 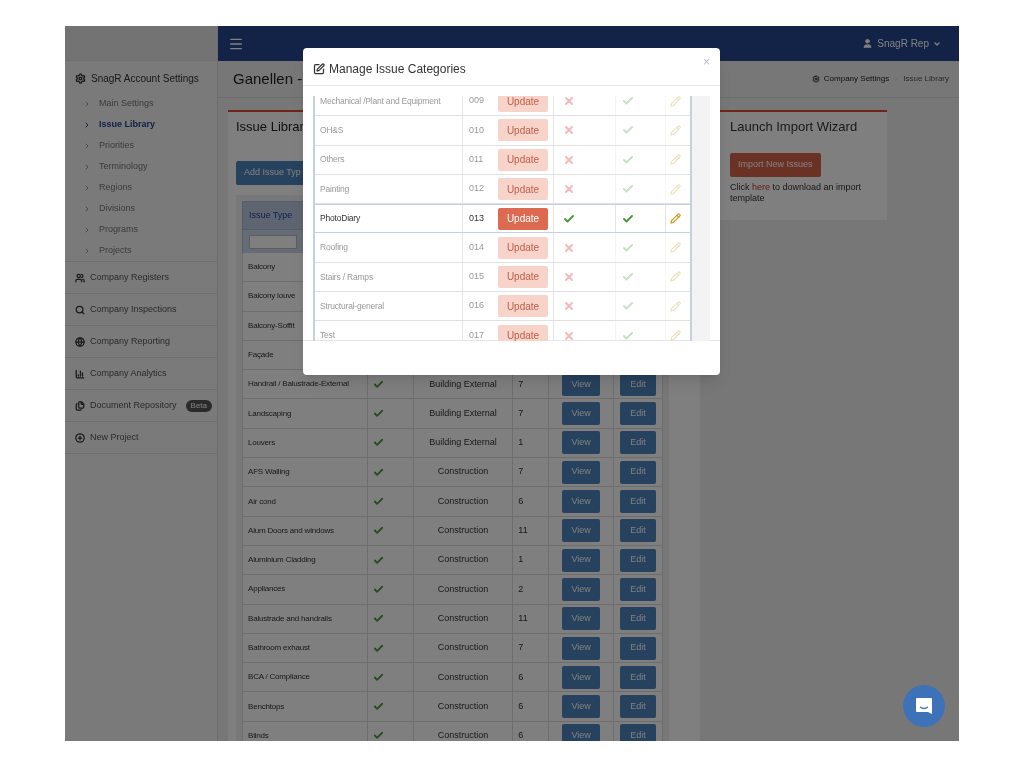 What do you see at coordinates (905, 43) in the screenshot?
I see `user-menu: SnagR Rep` at bounding box center [905, 43].